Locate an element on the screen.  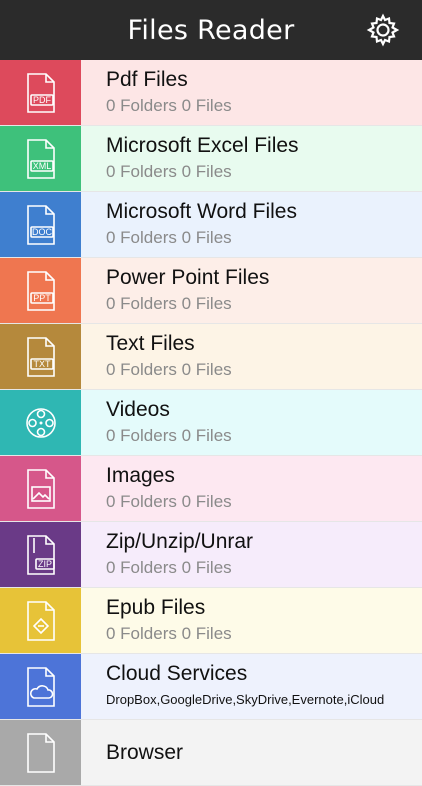
svg-text: PDF is located at coordinates (42, 100).